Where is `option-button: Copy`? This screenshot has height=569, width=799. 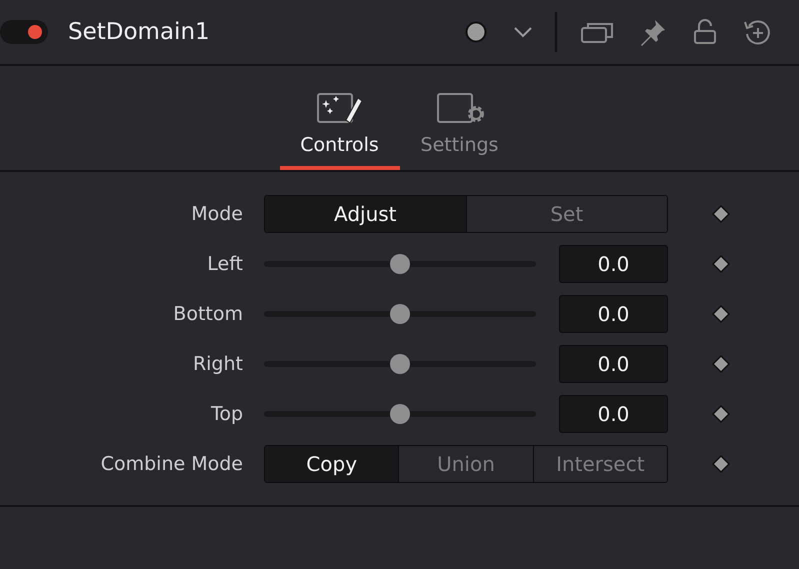
option-button: Copy is located at coordinates (331, 464).